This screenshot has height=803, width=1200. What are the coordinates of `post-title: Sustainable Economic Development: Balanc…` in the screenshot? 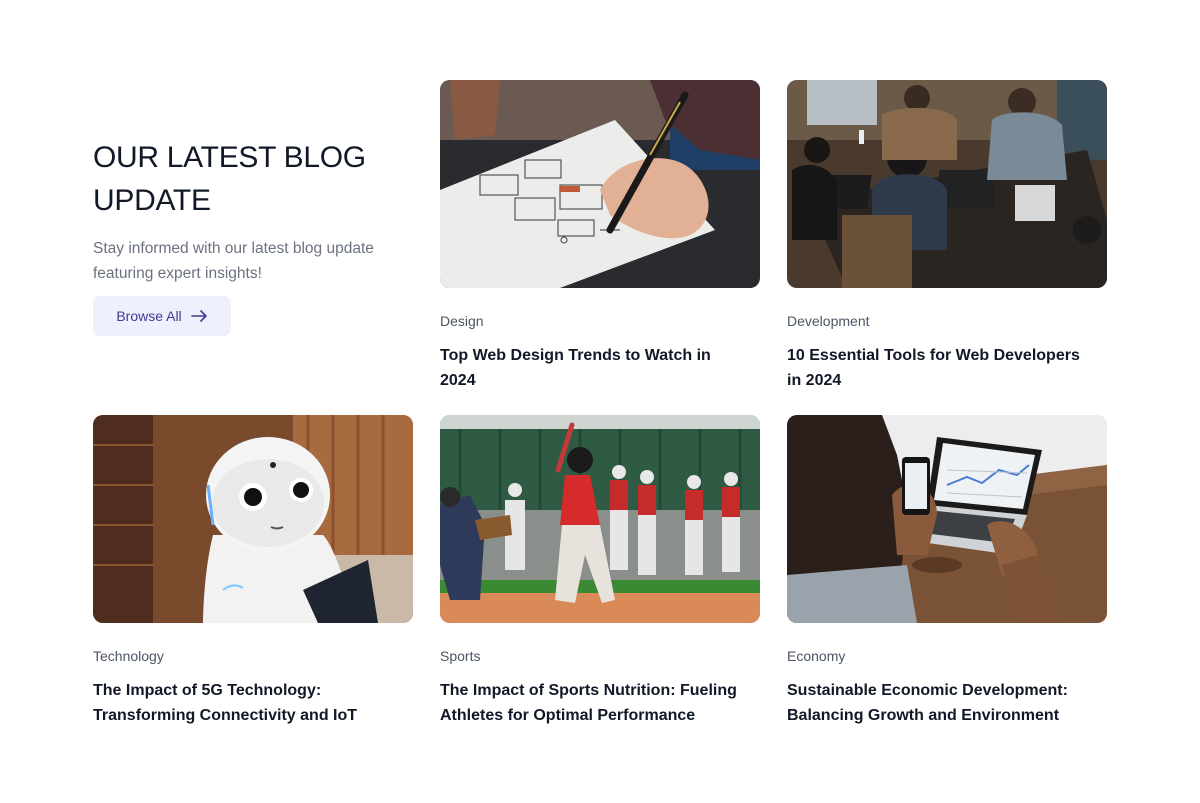 It's located at (942, 703).